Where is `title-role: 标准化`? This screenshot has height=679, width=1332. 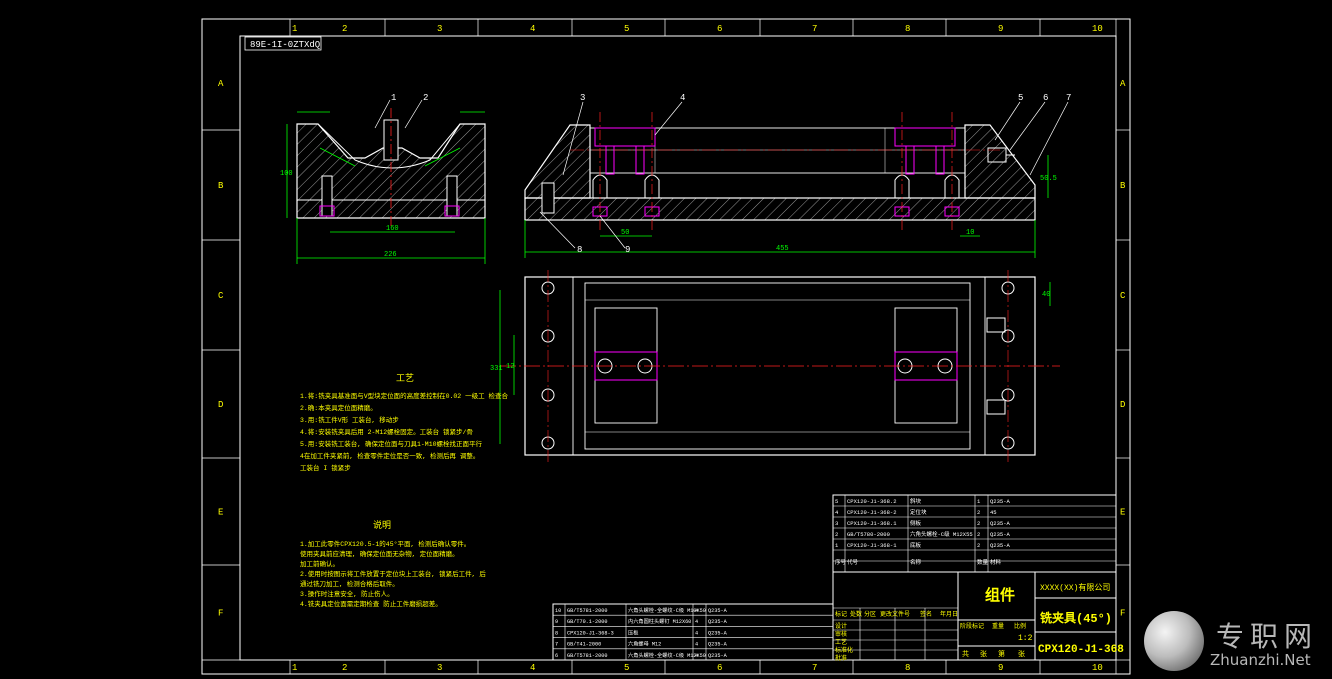 title-role: 标准化 is located at coordinates (844, 650).